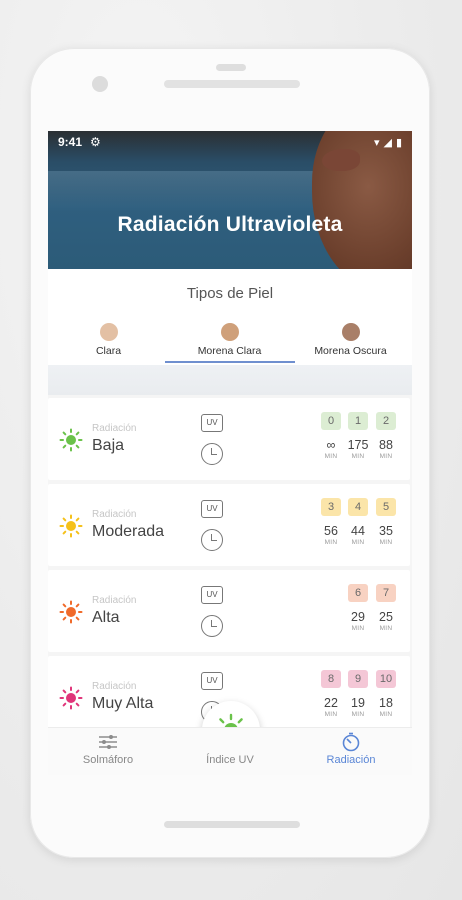 Image resolution: width=462 pixels, height=900 pixels. What do you see at coordinates (358, 593) in the screenshot?
I see `uv-index-badge: 6` at bounding box center [358, 593].